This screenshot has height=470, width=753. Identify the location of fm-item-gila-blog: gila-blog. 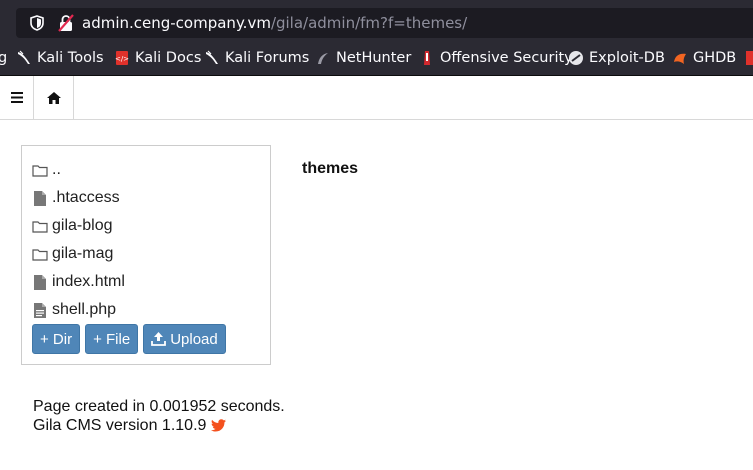
(72, 226).